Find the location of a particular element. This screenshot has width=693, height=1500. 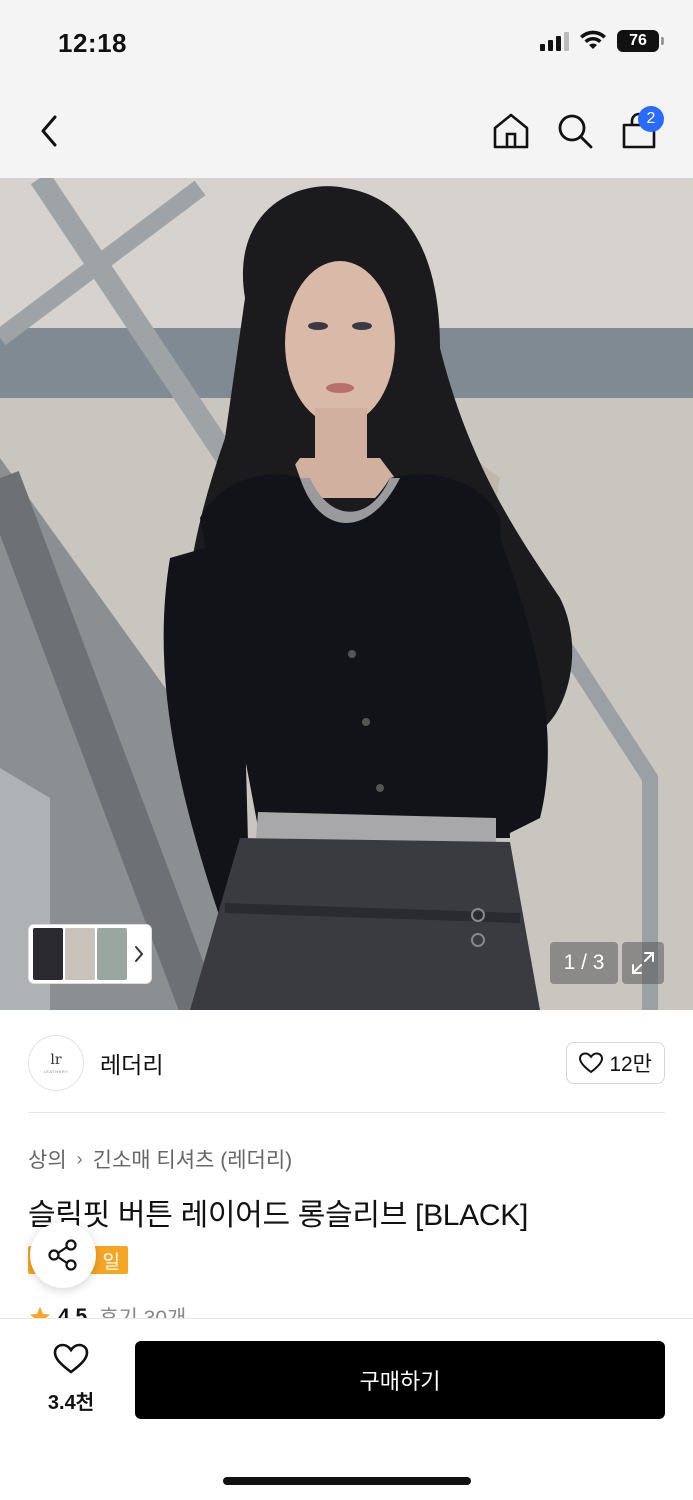

brand-like-count: 12만 is located at coordinates (630, 1064).